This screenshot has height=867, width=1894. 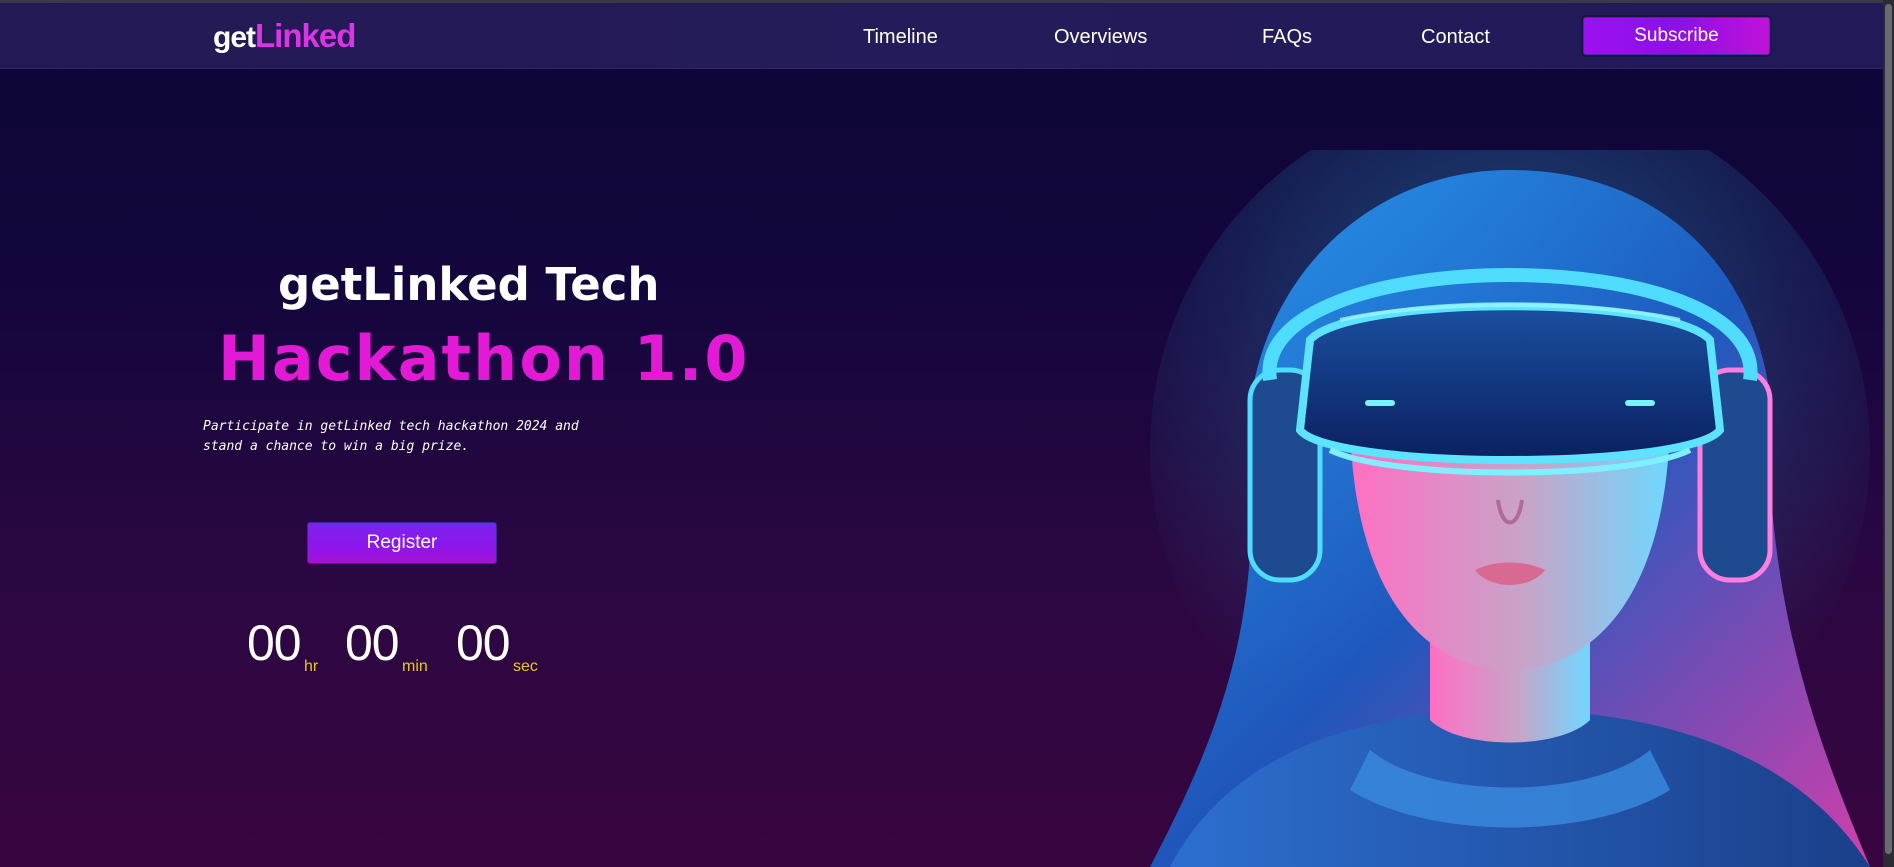 I want to click on logo-get-text: get, so click(x=234, y=37).